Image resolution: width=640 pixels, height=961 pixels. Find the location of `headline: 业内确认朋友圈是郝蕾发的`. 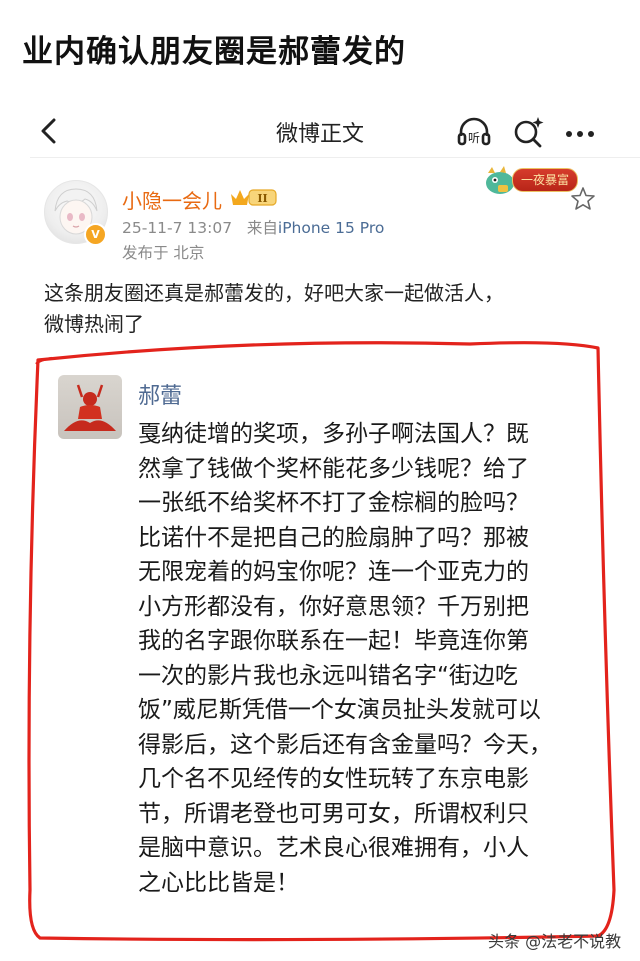

headline: 业内确认朋友圈是郝蕾发的 is located at coordinates (214, 52).